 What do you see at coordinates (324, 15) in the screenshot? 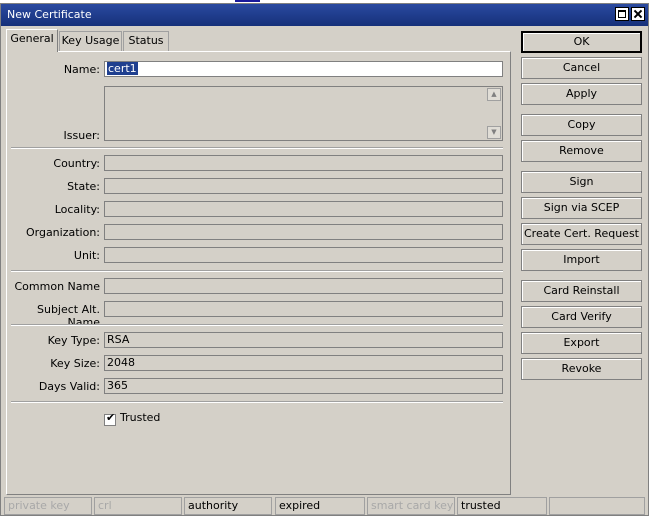
I see `title-bar: New Certificate` at bounding box center [324, 15].